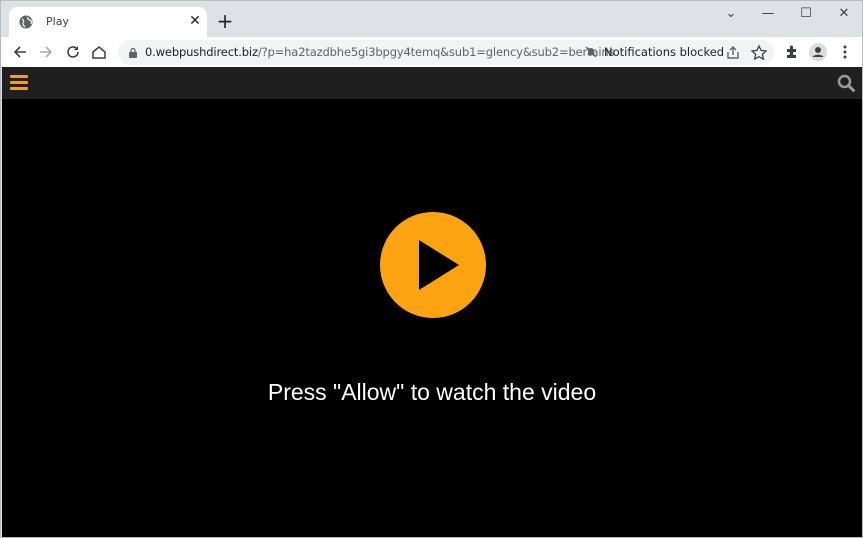 The image size is (863, 538). I want to click on extensions-icon, so click(792, 52).